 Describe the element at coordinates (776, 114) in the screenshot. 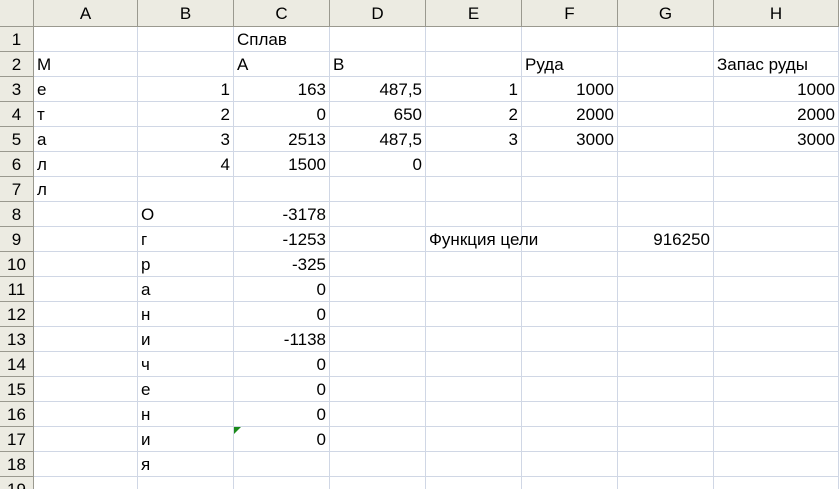

I see `cell-h4: 2000` at that location.